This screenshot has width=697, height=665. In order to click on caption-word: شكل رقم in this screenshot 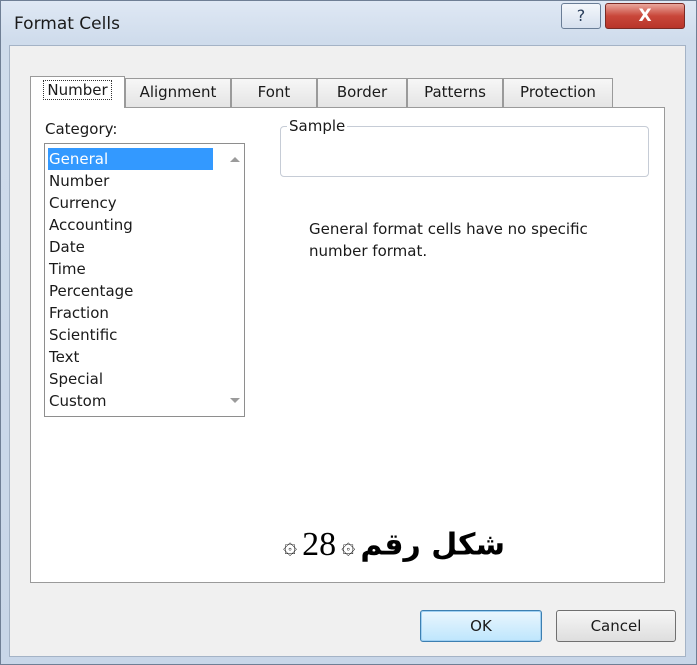, I will do `click(432, 545)`.